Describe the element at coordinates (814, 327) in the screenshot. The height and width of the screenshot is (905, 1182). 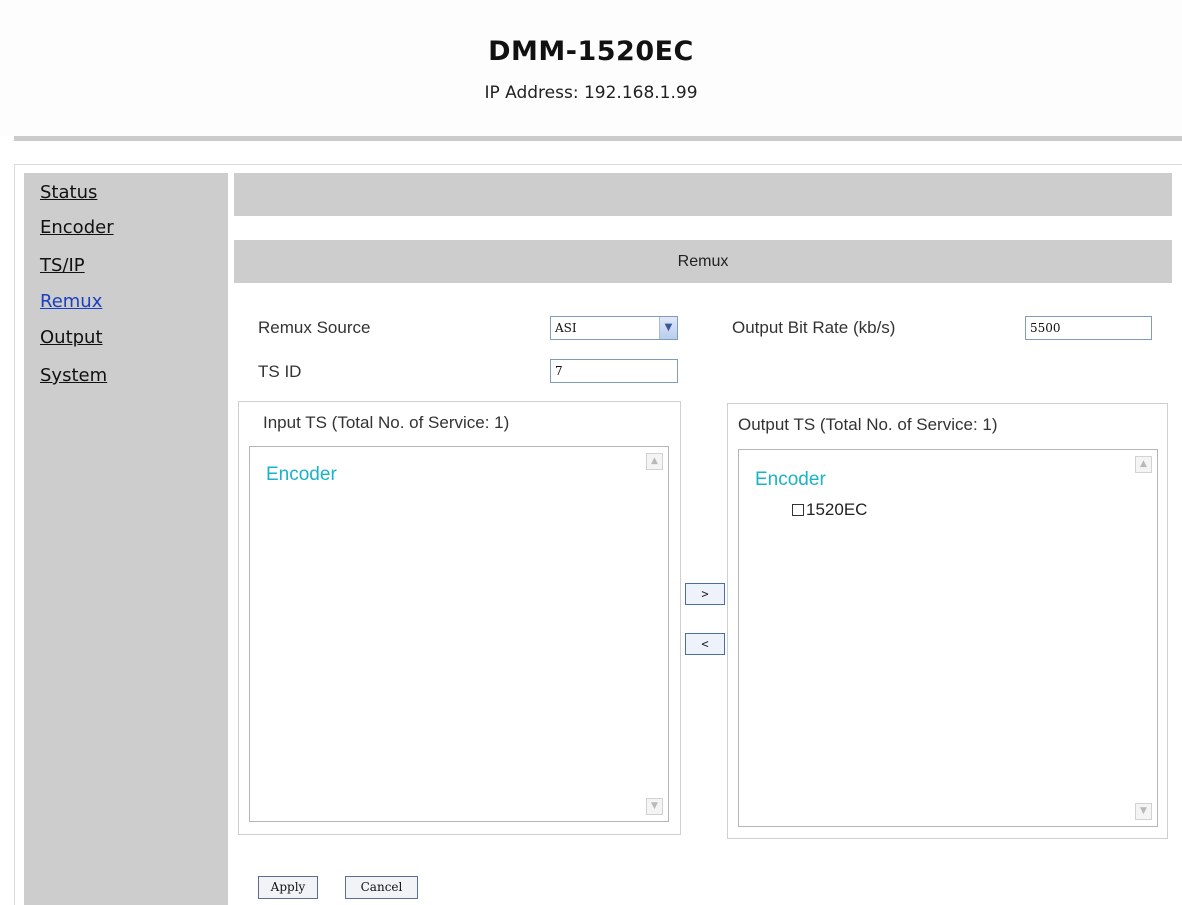
I see `output-bit-rate-label: Output Bit Rate (kb/s)` at that location.